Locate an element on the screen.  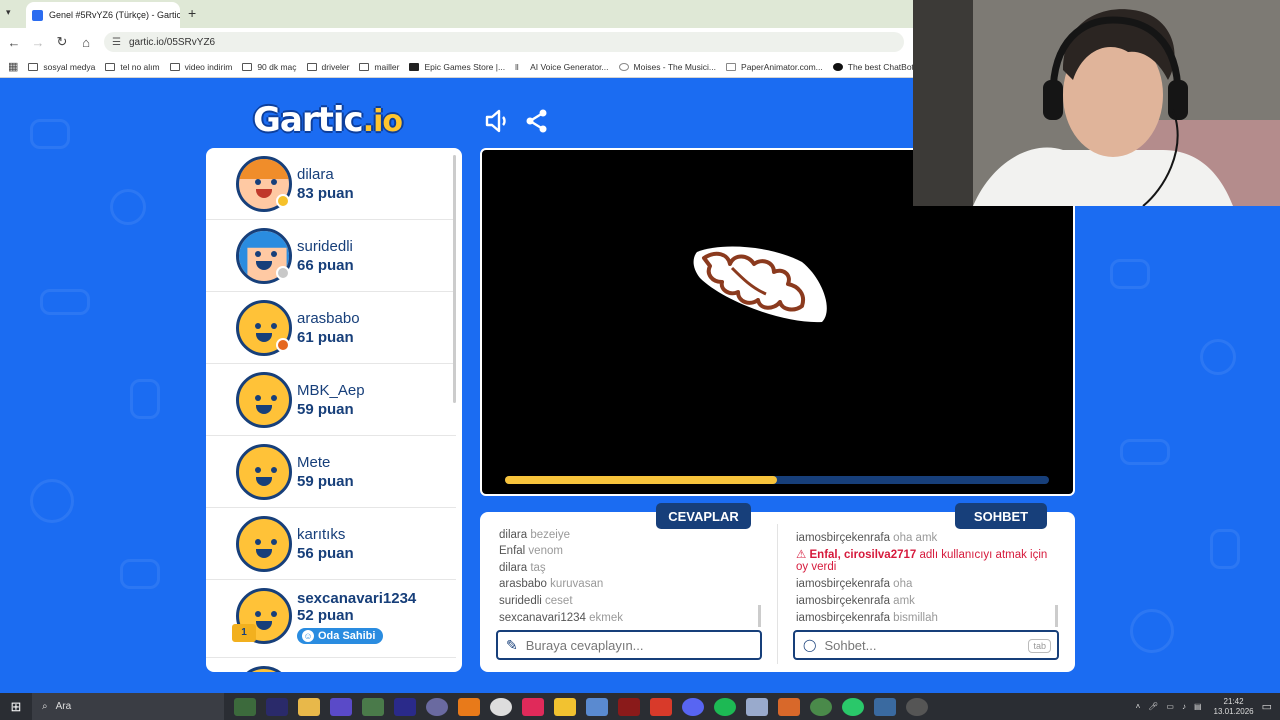
player-card: arasbabo 61 puan is located at coordinates (331, 328).